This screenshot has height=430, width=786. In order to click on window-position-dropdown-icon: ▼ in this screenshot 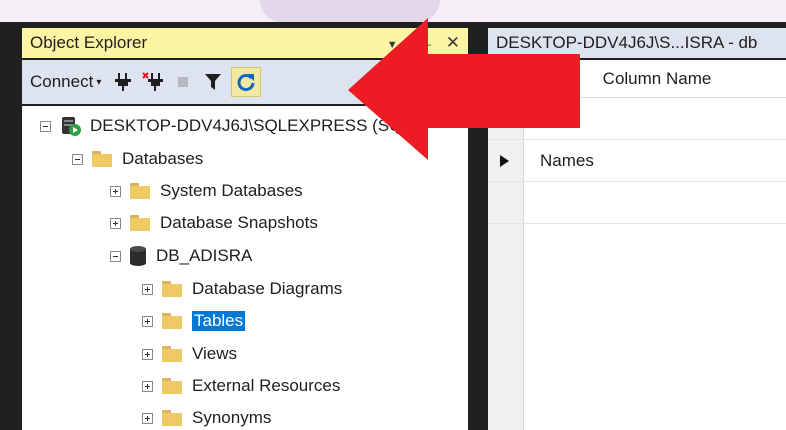, I will do `click(392, 45)`.